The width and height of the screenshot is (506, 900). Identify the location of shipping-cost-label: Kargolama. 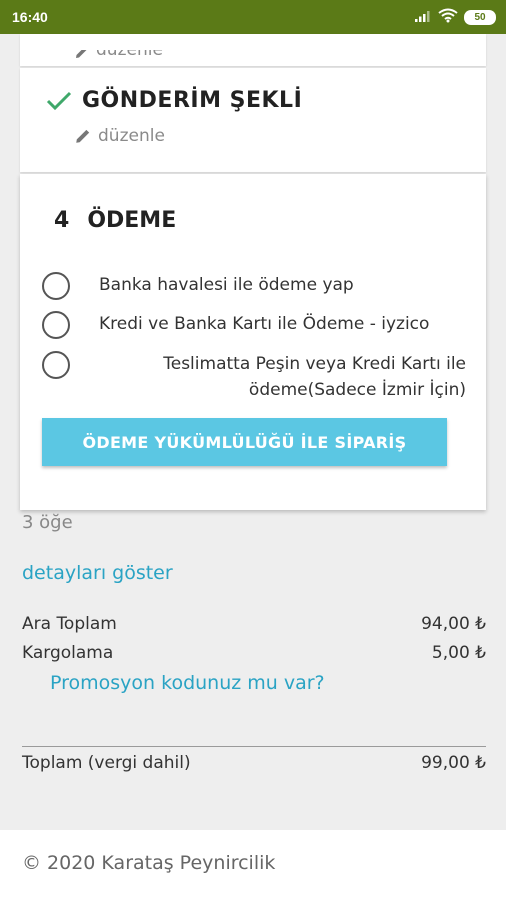
(68, 653).